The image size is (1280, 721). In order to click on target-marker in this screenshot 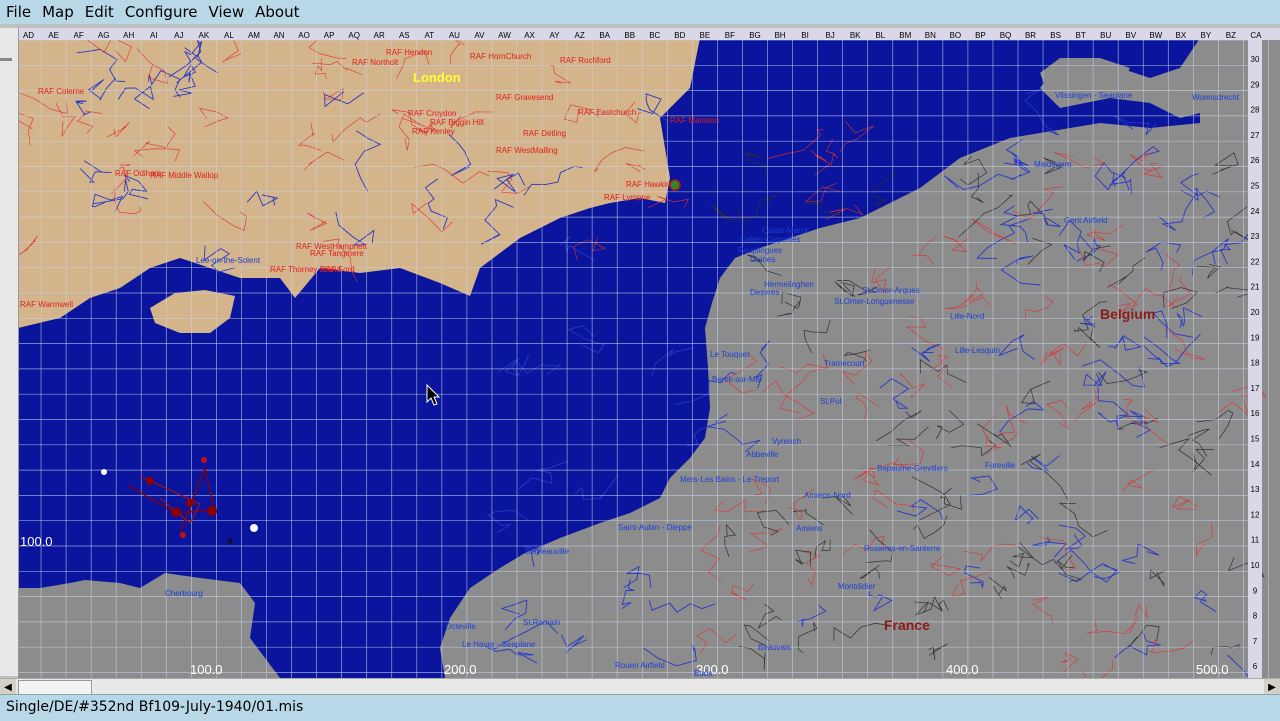, I will do `click(675, 185)`.